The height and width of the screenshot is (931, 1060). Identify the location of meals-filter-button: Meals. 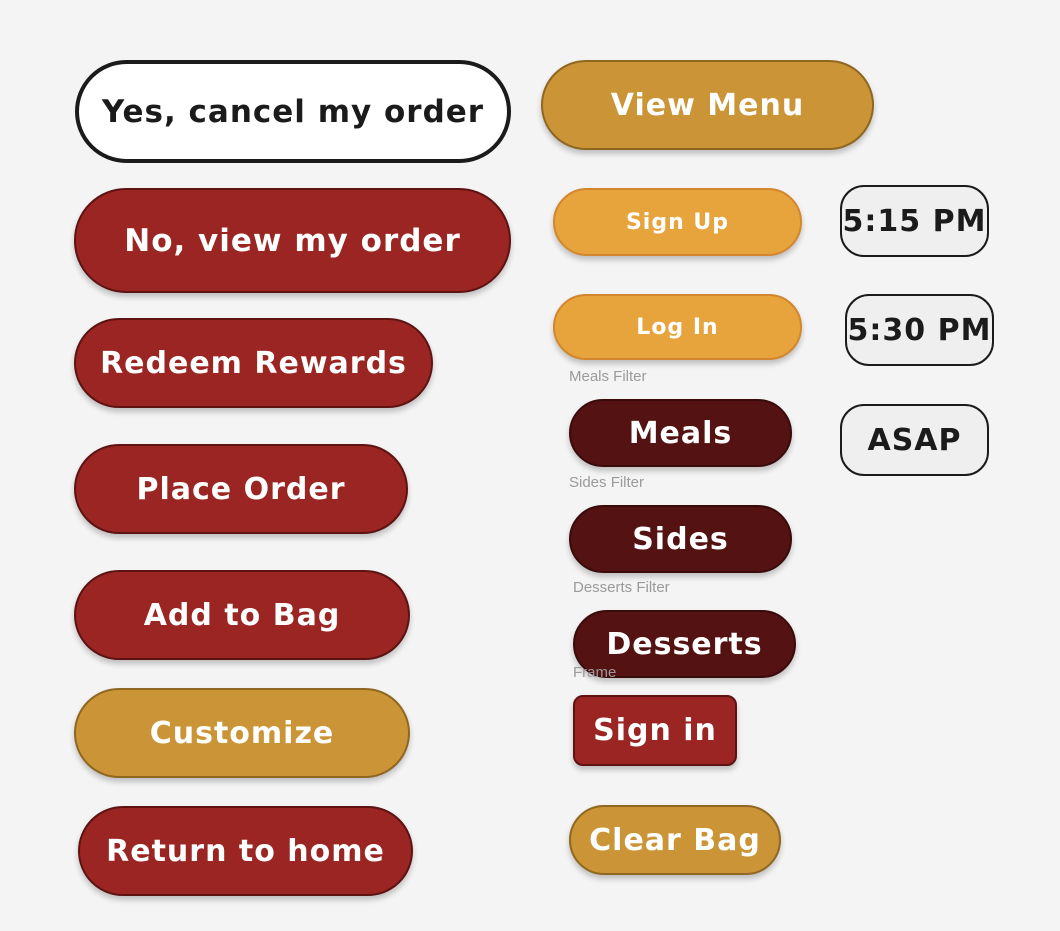
(680, 433).